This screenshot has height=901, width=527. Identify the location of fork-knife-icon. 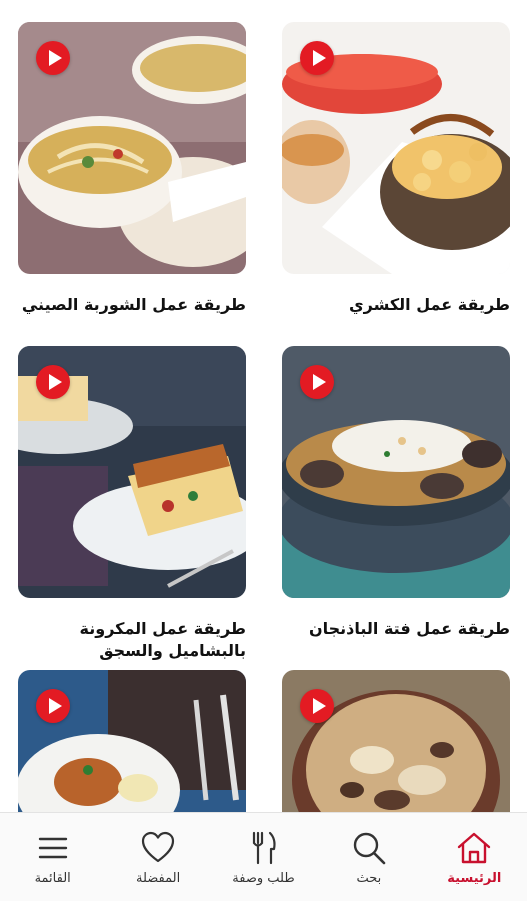
(265, 848).